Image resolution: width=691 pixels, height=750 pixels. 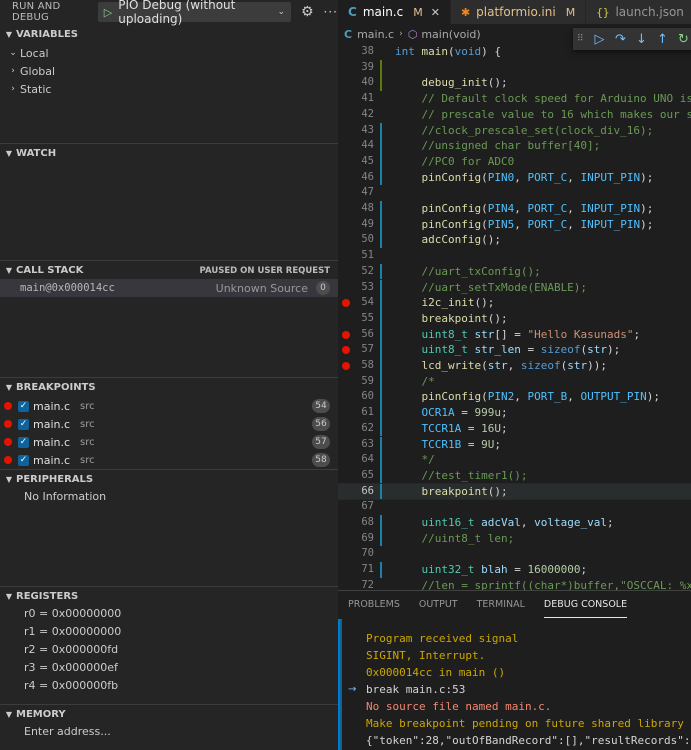 What do you see at coordinates (72, 632) in the screenshot?
I see `register-row: r1 = 0x00000000` at bounding box center [72, 632].